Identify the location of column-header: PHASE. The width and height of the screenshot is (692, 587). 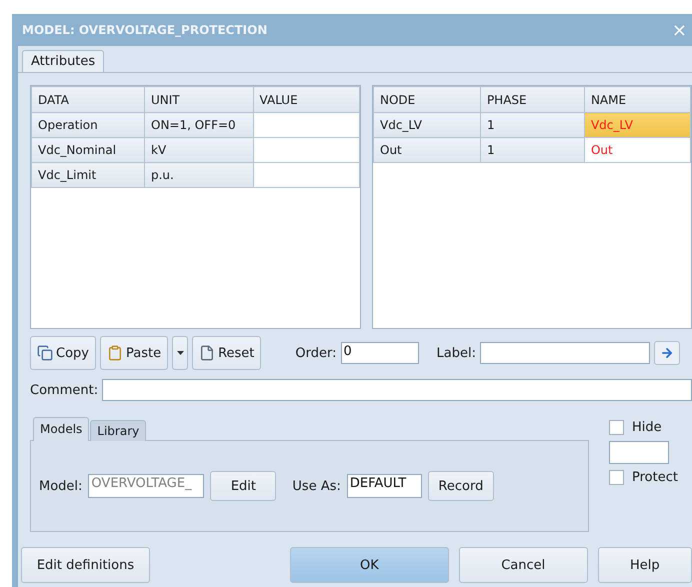
(532, 99).